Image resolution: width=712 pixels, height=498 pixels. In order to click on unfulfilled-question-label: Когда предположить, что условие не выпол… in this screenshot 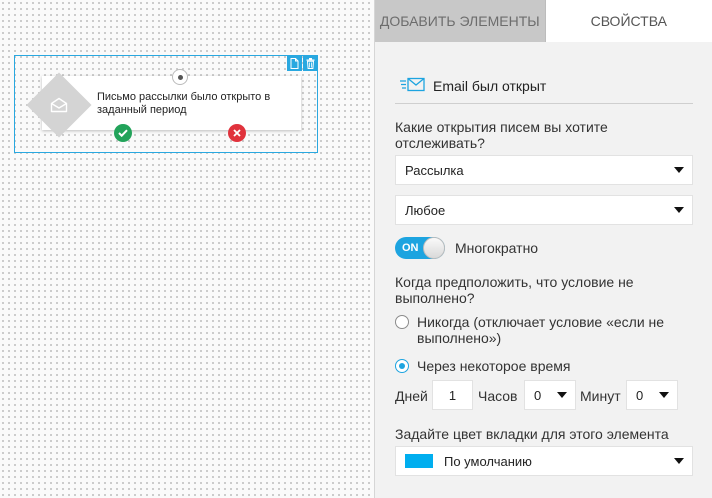, I will do `click(514, 290)`.